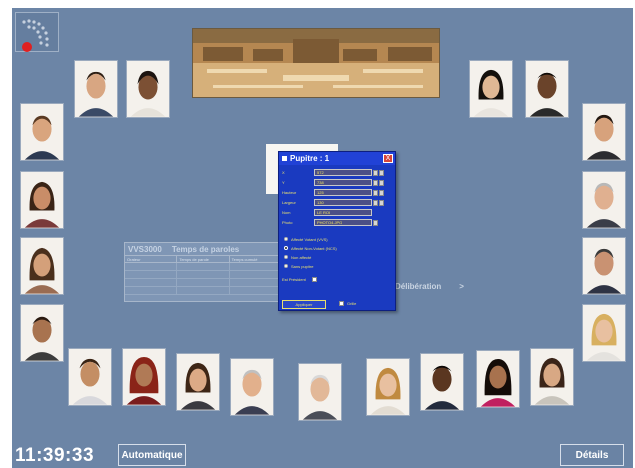 This screenshot has height=468, width=635. I want to click on column-header: Temps cumulé, so click(256, 259).